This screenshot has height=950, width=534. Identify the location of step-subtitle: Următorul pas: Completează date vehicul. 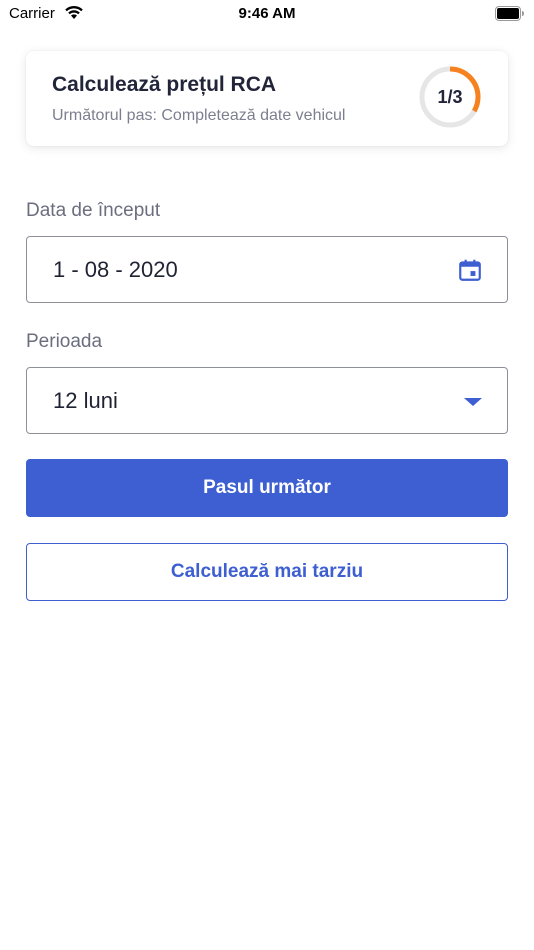
(199, 115).